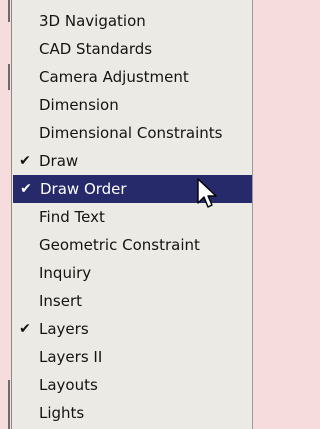  I want to click on menu-item-label: Lights, so click(62, 413).